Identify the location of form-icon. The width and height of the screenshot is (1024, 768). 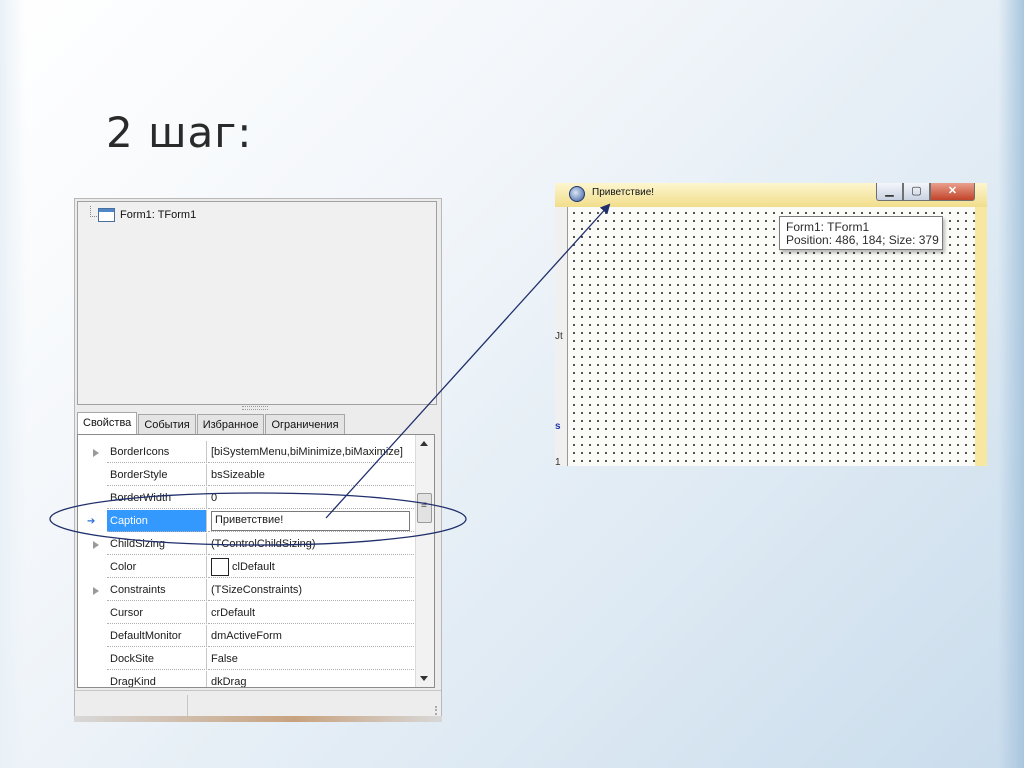
(106, 215).